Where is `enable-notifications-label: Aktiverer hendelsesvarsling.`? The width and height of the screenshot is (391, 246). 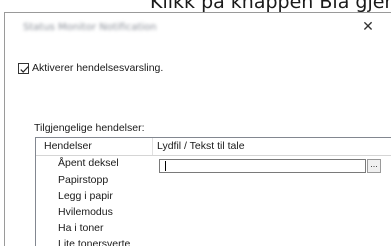 enable-notifications-label: Aktiverer hendelsesvarsling. is located at coordinates (98, 68).